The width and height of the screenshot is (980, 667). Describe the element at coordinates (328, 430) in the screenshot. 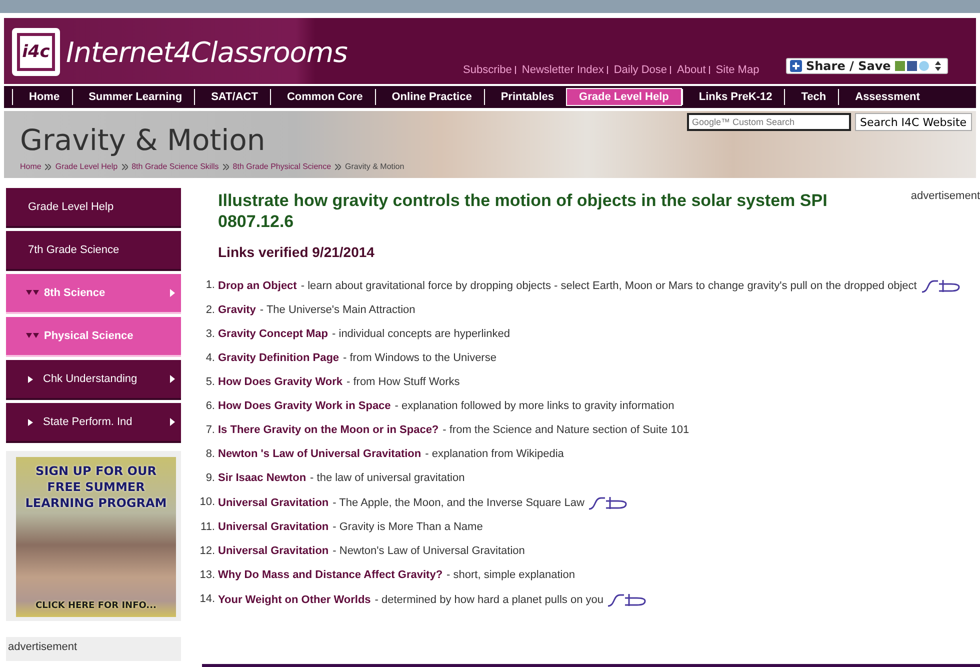

I see `resource-link: Is There Gravity on the Moon or in Space?` at that location.